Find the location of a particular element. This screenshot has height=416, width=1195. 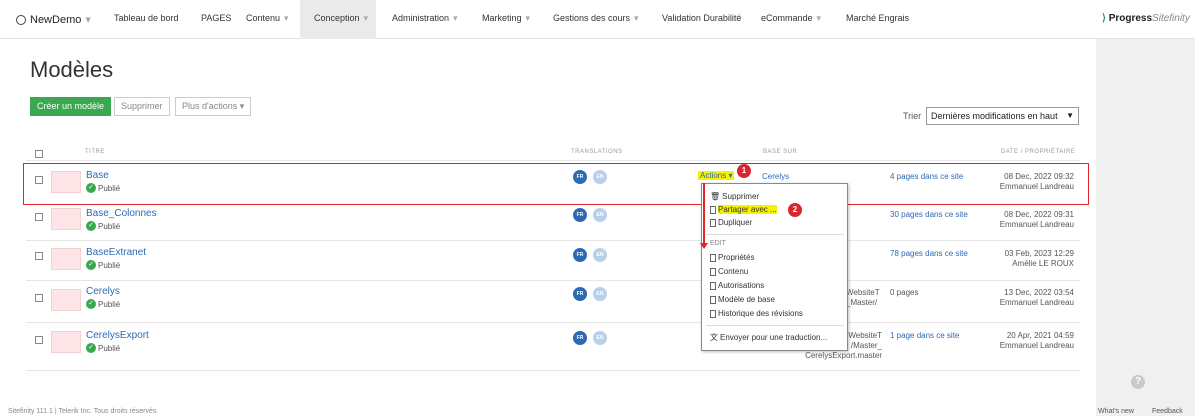

nav-item-design: Conception ▾ is located at coordinates (341, 18).